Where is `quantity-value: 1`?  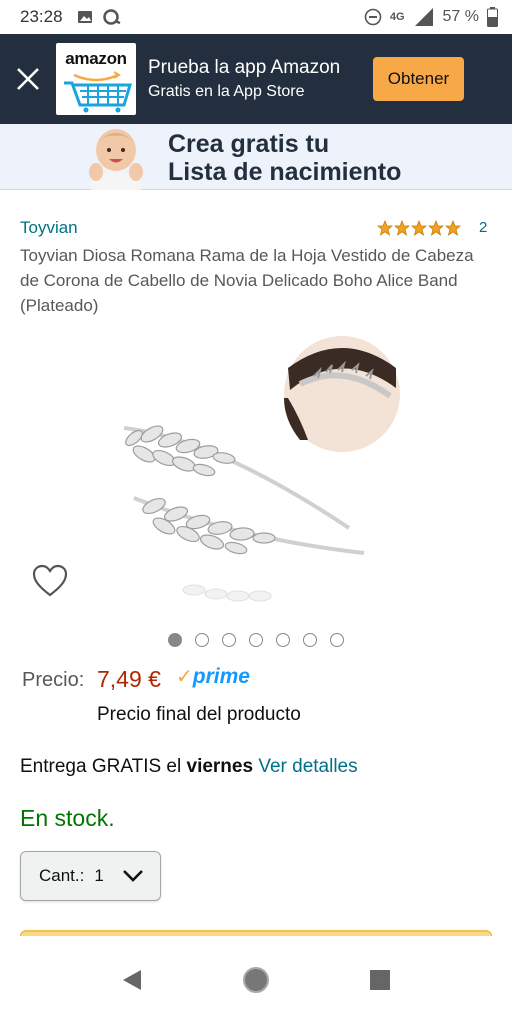 quantity-value: 1 is located at coordinates (99, 875).